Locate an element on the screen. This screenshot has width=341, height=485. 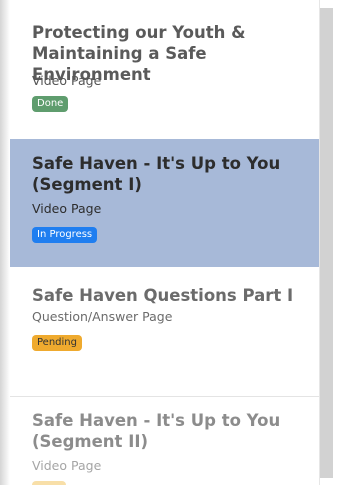
scrollbar is located at coordinates (326, 243).